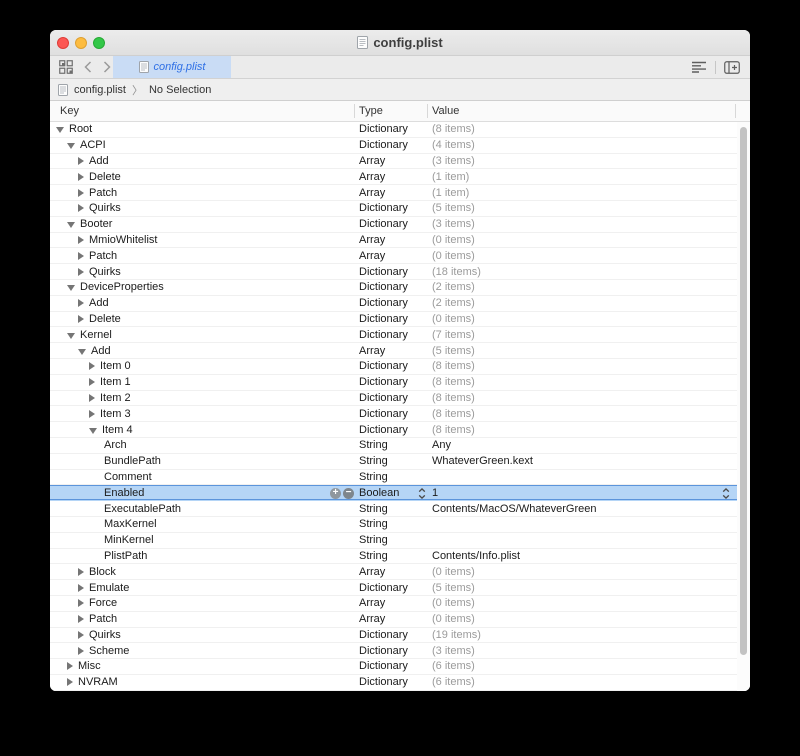 This screenshot has height=756, width=800. I want to click on zoom-button, so click(99, 43).